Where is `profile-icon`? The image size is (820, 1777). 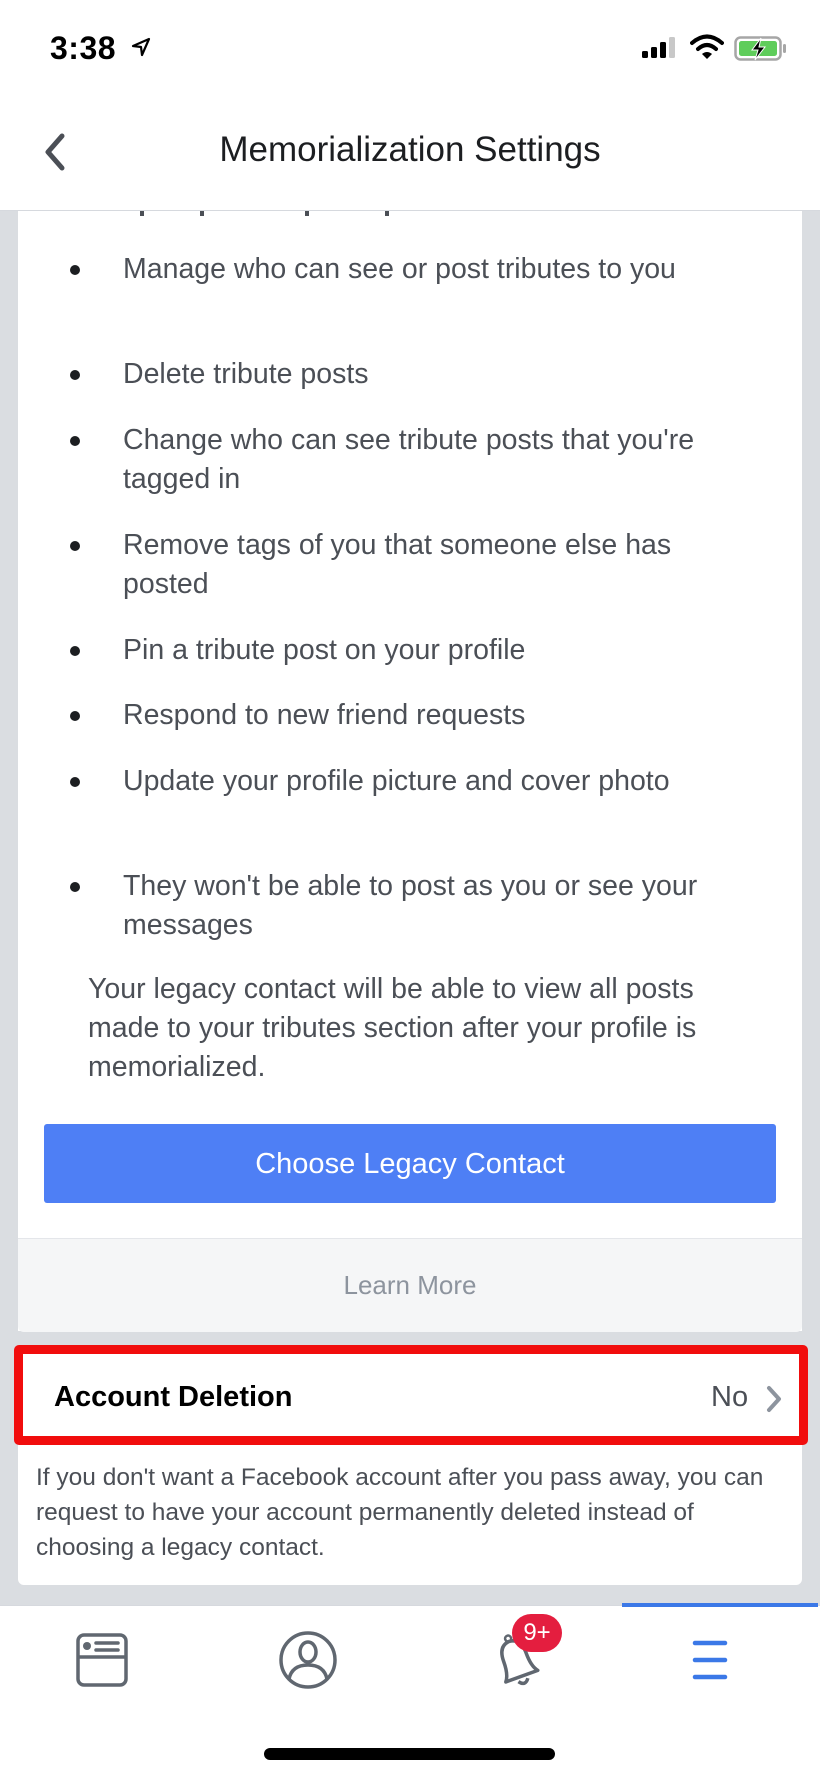
profile-icon is located at coordinates (308, 1660).